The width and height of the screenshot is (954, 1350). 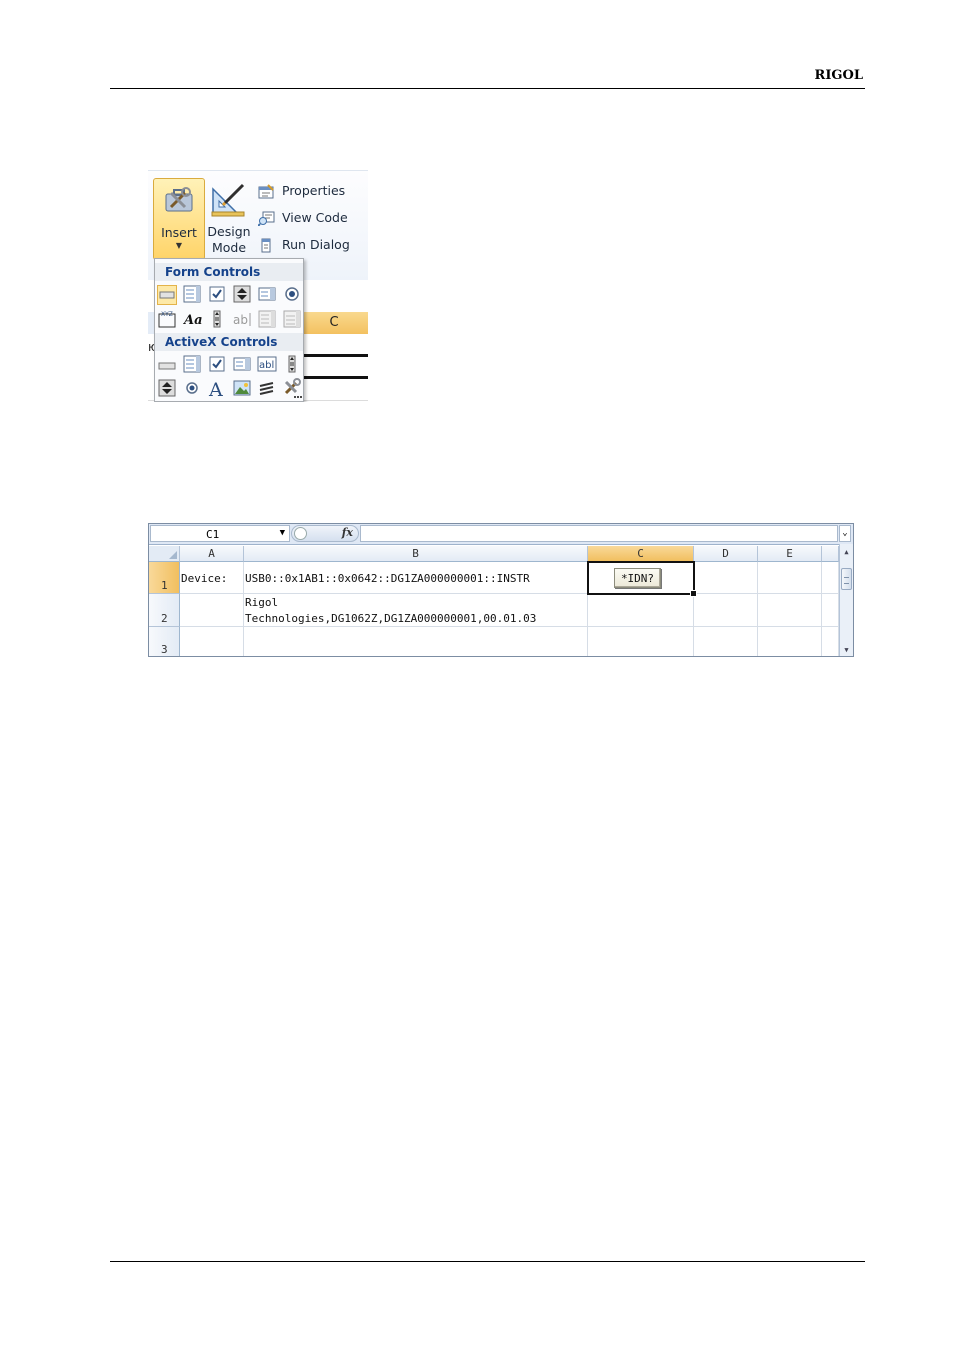 What do you see at coordinates (292, 364) in the screenshot?
I see `activex-scroll-bar-icon` at bounding box center [292, 364].